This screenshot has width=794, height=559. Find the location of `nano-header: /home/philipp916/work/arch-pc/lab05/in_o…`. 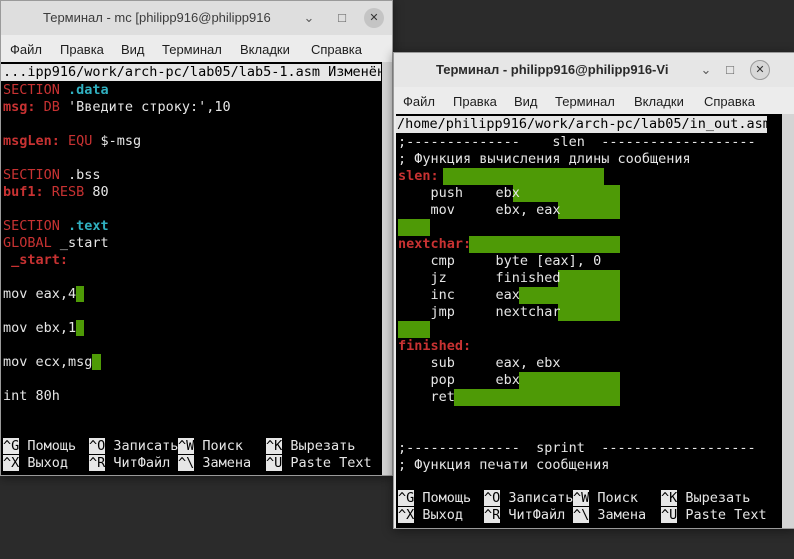

nano-header: /home/philipp916/work/arch-pc/lab05/in_o… is located at coordinates (581, 124).